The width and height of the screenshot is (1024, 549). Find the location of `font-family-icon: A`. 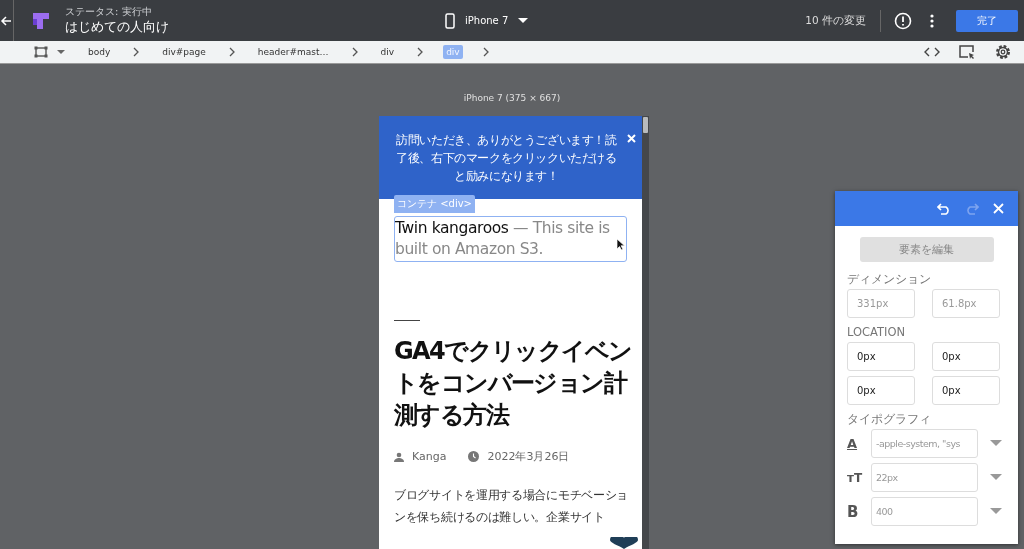

font-family-icon: A is located at coordinates (859, 443).